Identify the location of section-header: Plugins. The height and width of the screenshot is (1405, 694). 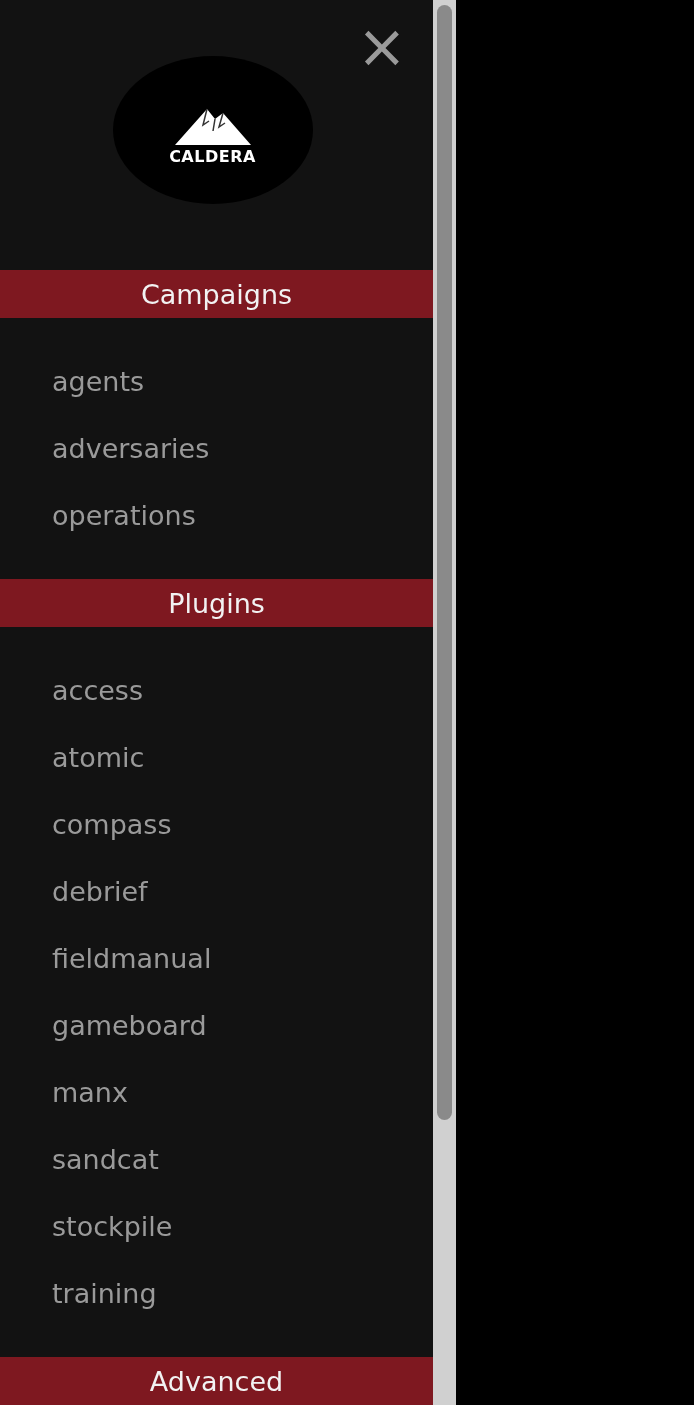
(216, 603).